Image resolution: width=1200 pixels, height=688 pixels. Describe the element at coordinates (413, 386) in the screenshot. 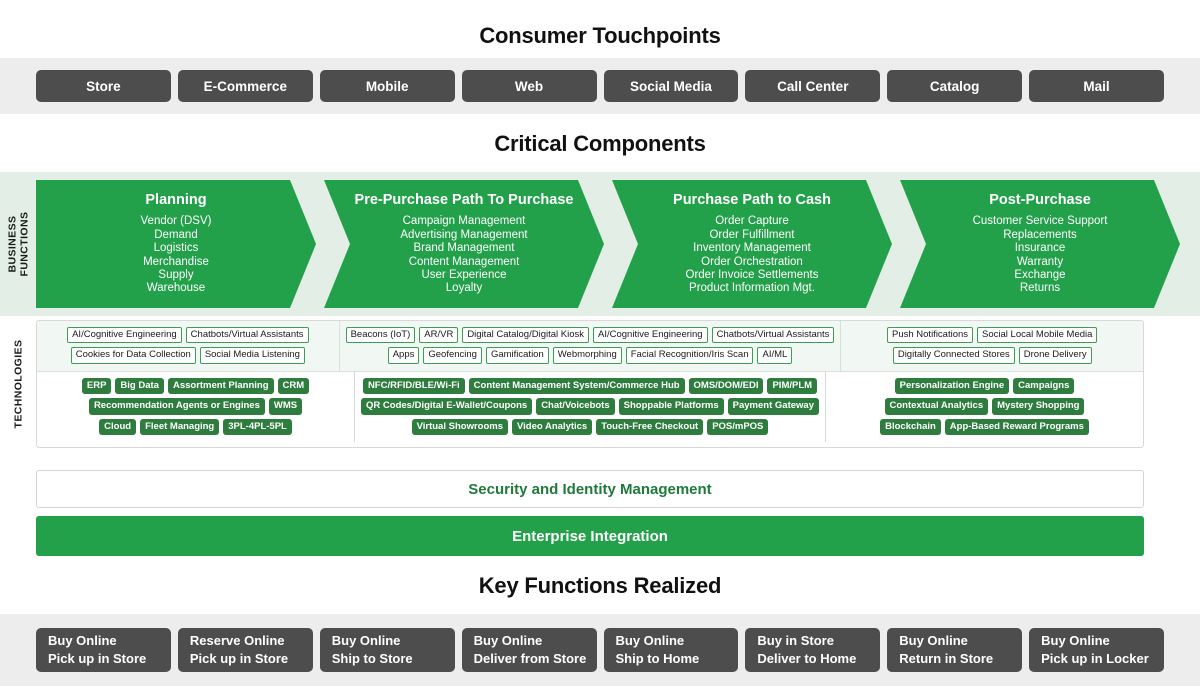

I see `technology-chip: NFC/RFID/BLE/Wi-Fi` at that location.